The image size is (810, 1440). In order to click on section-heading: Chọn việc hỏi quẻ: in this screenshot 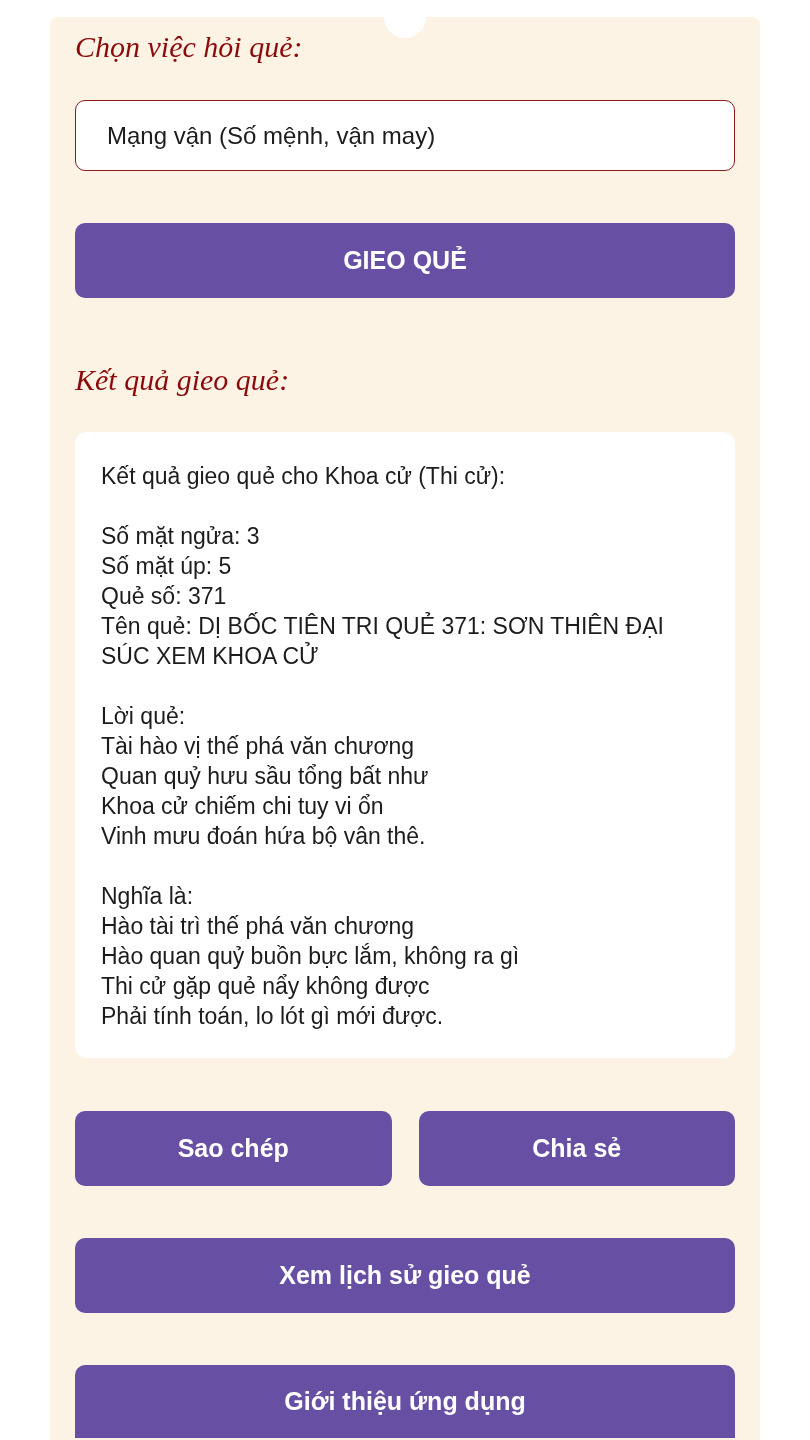, I will do `click(189, 47)`.